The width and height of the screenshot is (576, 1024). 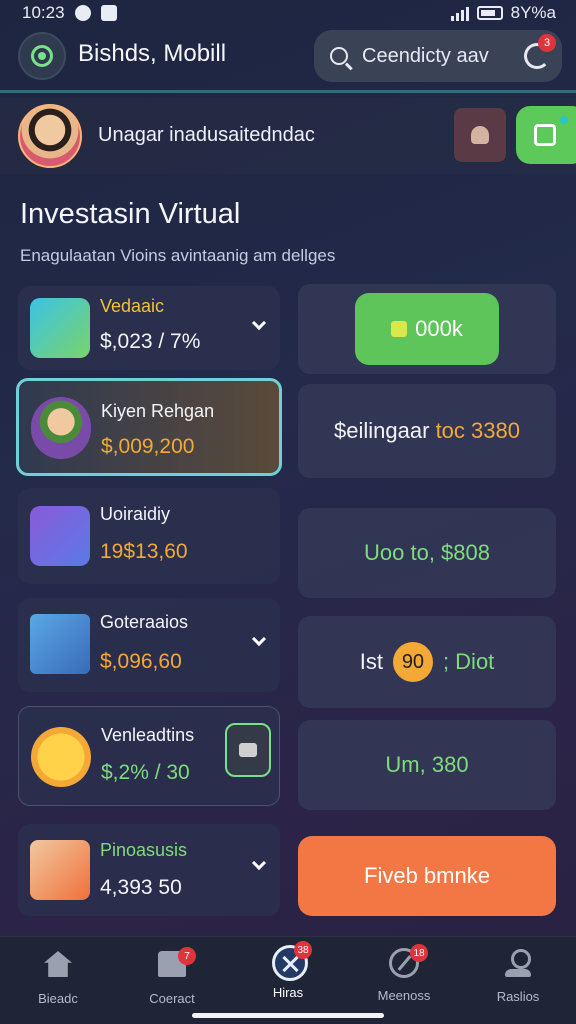 I want to click on nav-label: Meenoss, so click(x=404, y=995).